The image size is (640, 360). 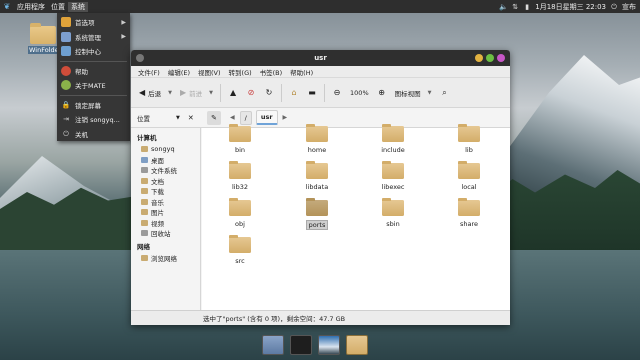 I want to click on folder-item: sbin, so click(x=393, y=213).